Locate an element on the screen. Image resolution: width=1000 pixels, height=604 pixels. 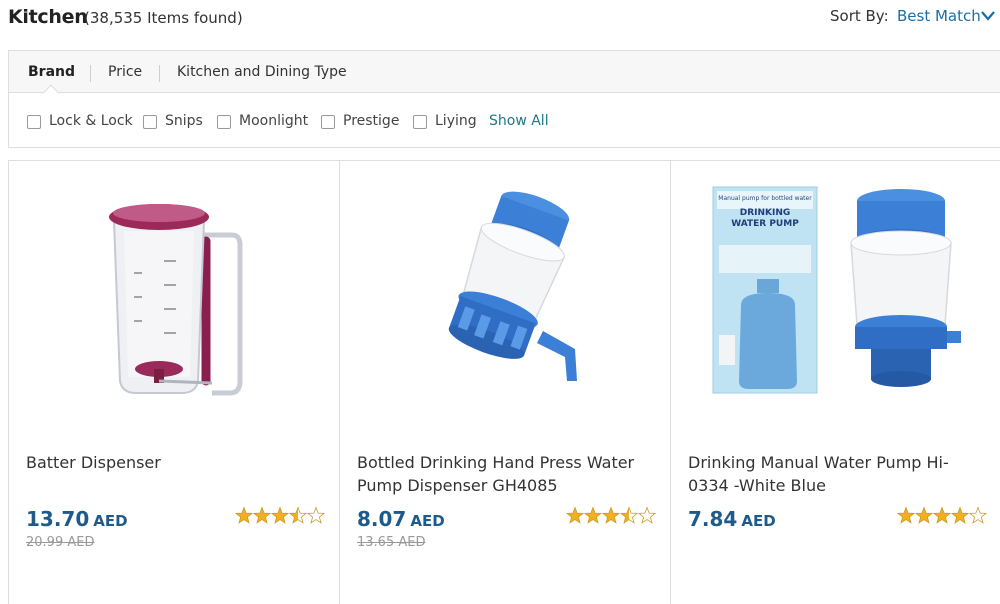
filter-tabs: Brand Price Kitchen and Dining Type is located at coordinates (504, 72).